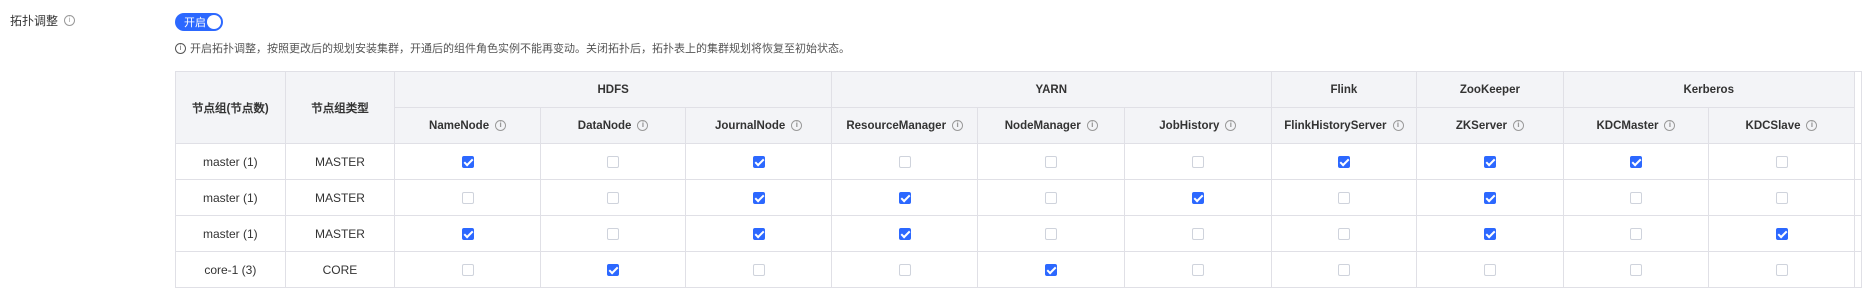 This screenshot has height=305, width=1864. Describe the element at coordinates (1490, 89) in the screenshot. I see `service-header-zookeeper: ZooKeeper` at that location.